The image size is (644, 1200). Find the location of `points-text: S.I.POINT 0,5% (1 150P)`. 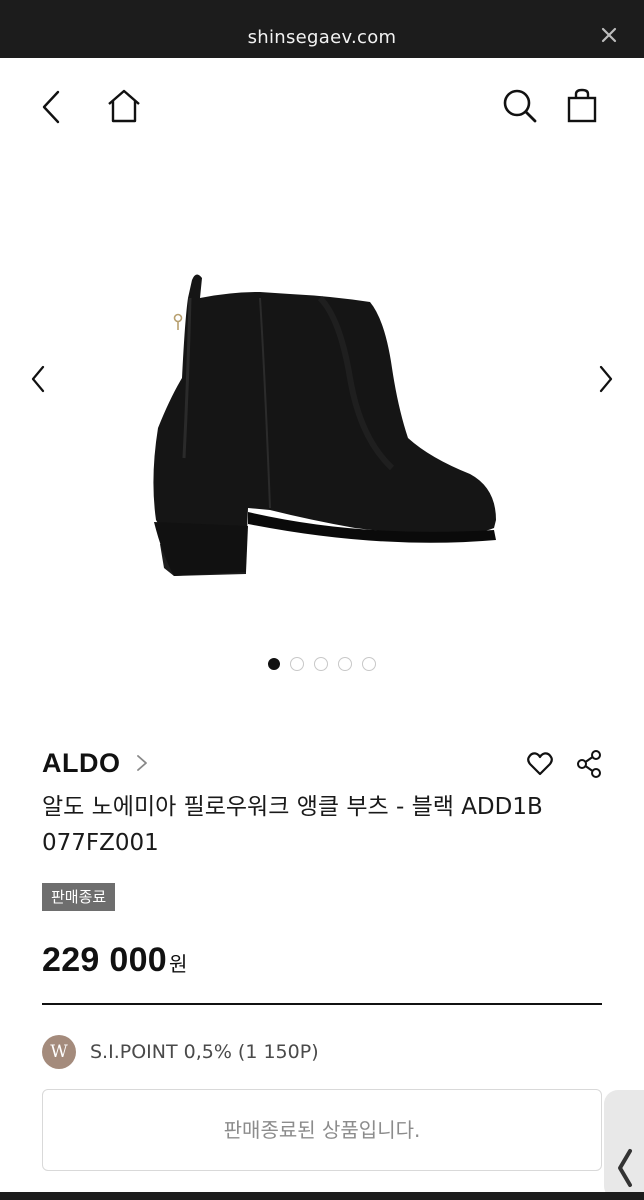

points-text: S.I.POINT 0,5% (1 150P) is located at coordinates (204, 1052).